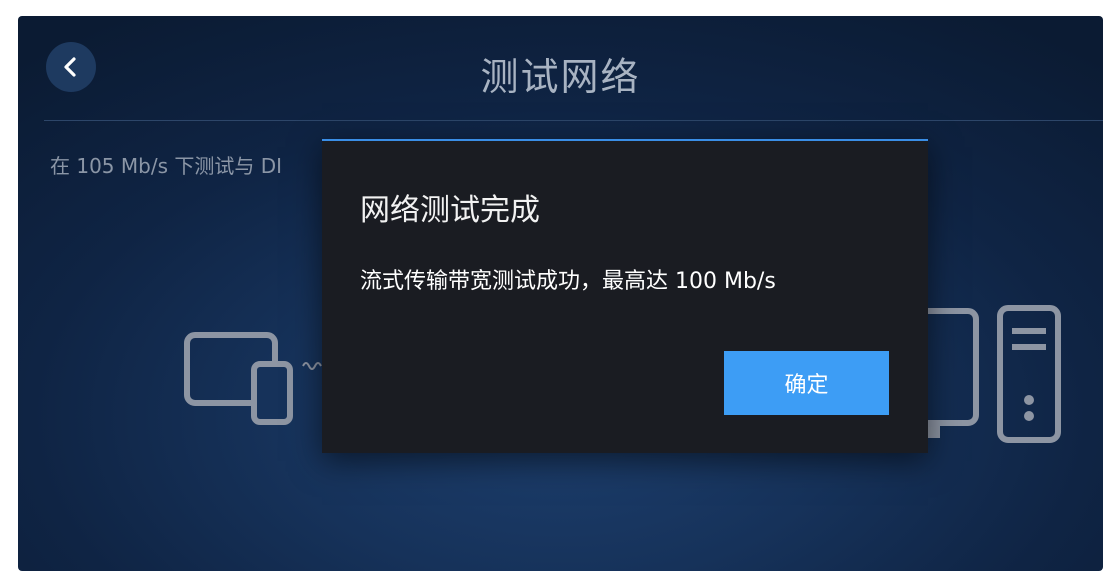  Describe the element at coordinates (238, 378) in the screenshot. I see `tablet-and-phone-icon` at that location.